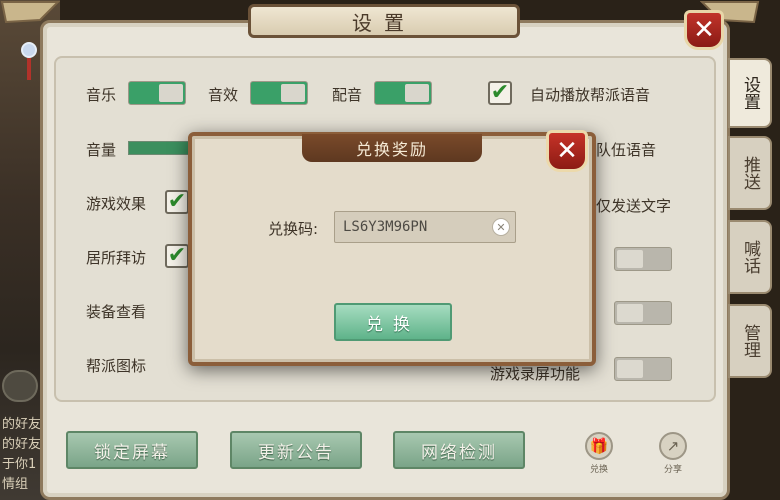 The width and height of the screenshot is (780, 500). Describe the element at coordinates (116, 312) in the screenshot. I see `equipment-view-label: 装备查看` at that location.